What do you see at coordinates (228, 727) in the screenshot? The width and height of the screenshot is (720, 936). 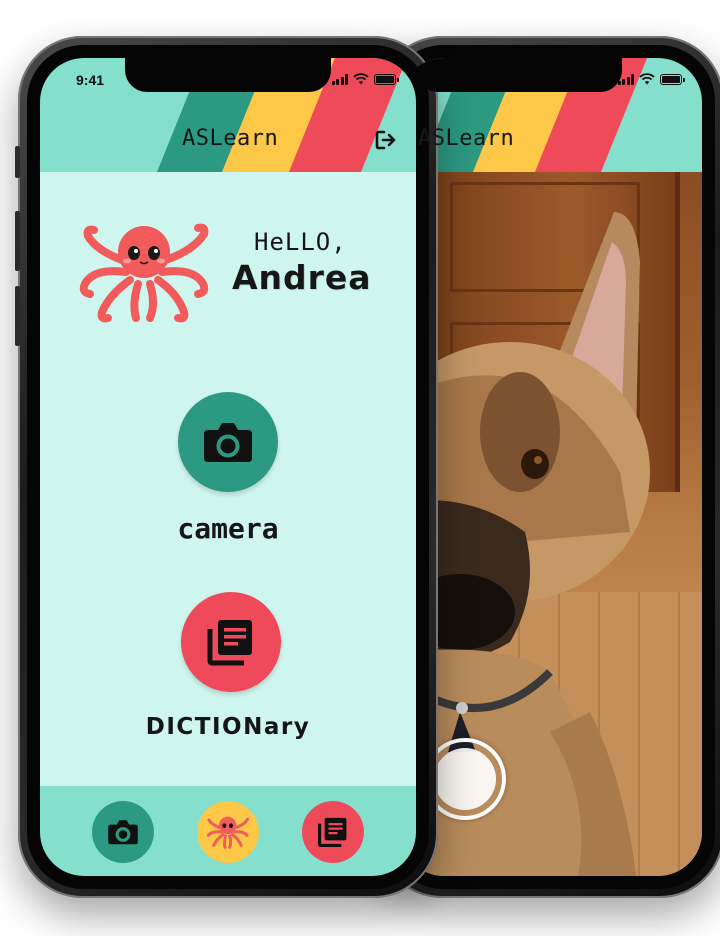 I see `dictionary-label: DICTIONary` at bounding box center [228, 727].